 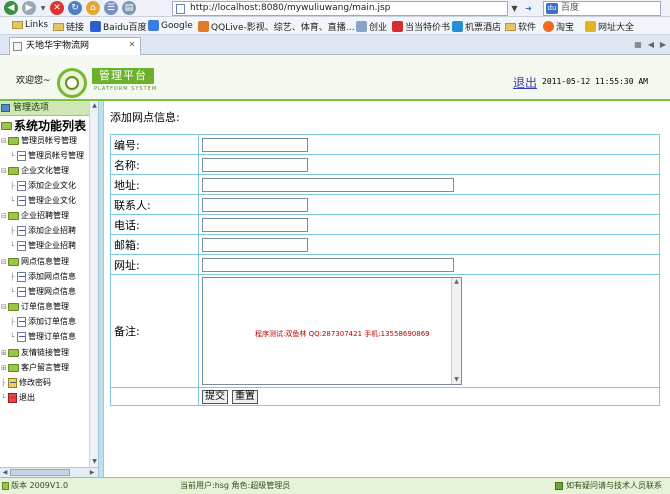 What do you see at coordinates (35, 353) in the screenshot?
I see `tree-group-links: ⊞ 友情链接管理` at bounding box center [35, 353].